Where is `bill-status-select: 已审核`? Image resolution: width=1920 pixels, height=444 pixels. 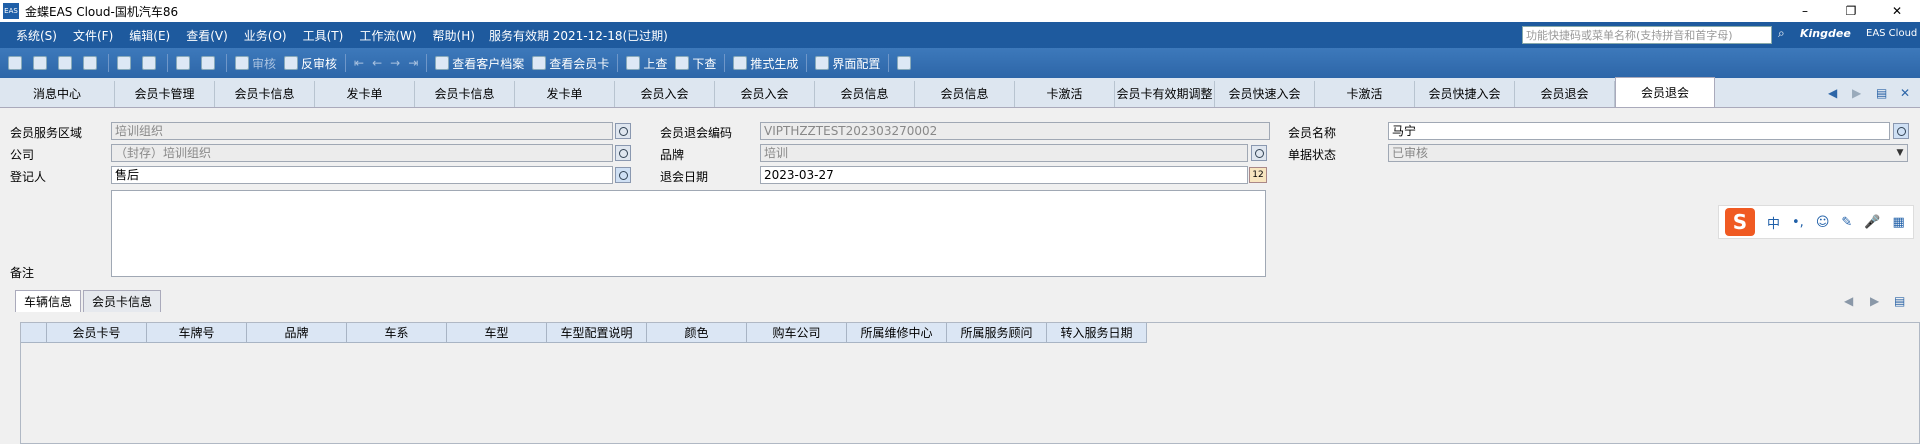 bill-status-select: 已审核 is located at coordinates (1648, 153).